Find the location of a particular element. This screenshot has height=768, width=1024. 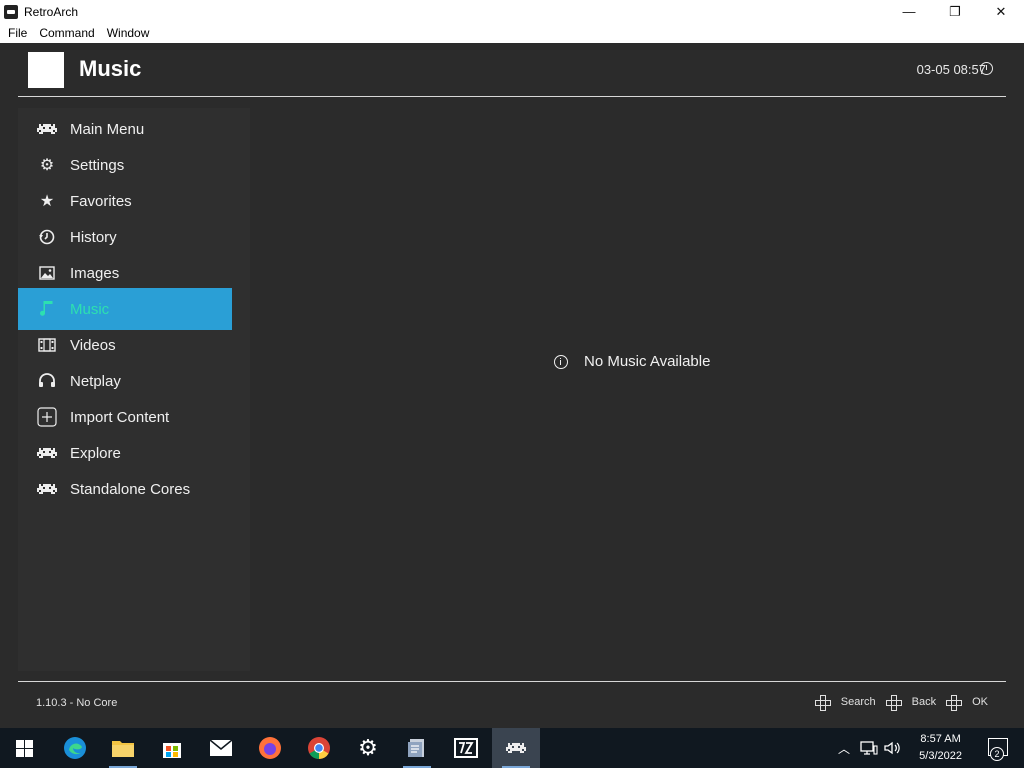

taskbar-file-explorer is located at coordinates (123, 748).